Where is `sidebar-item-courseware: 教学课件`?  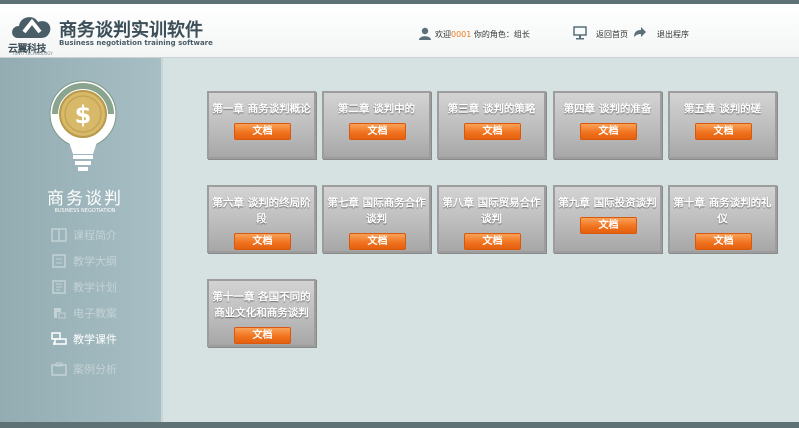
sidebar-item-courseware: 教学课件 is located at coordinates (84, 339).